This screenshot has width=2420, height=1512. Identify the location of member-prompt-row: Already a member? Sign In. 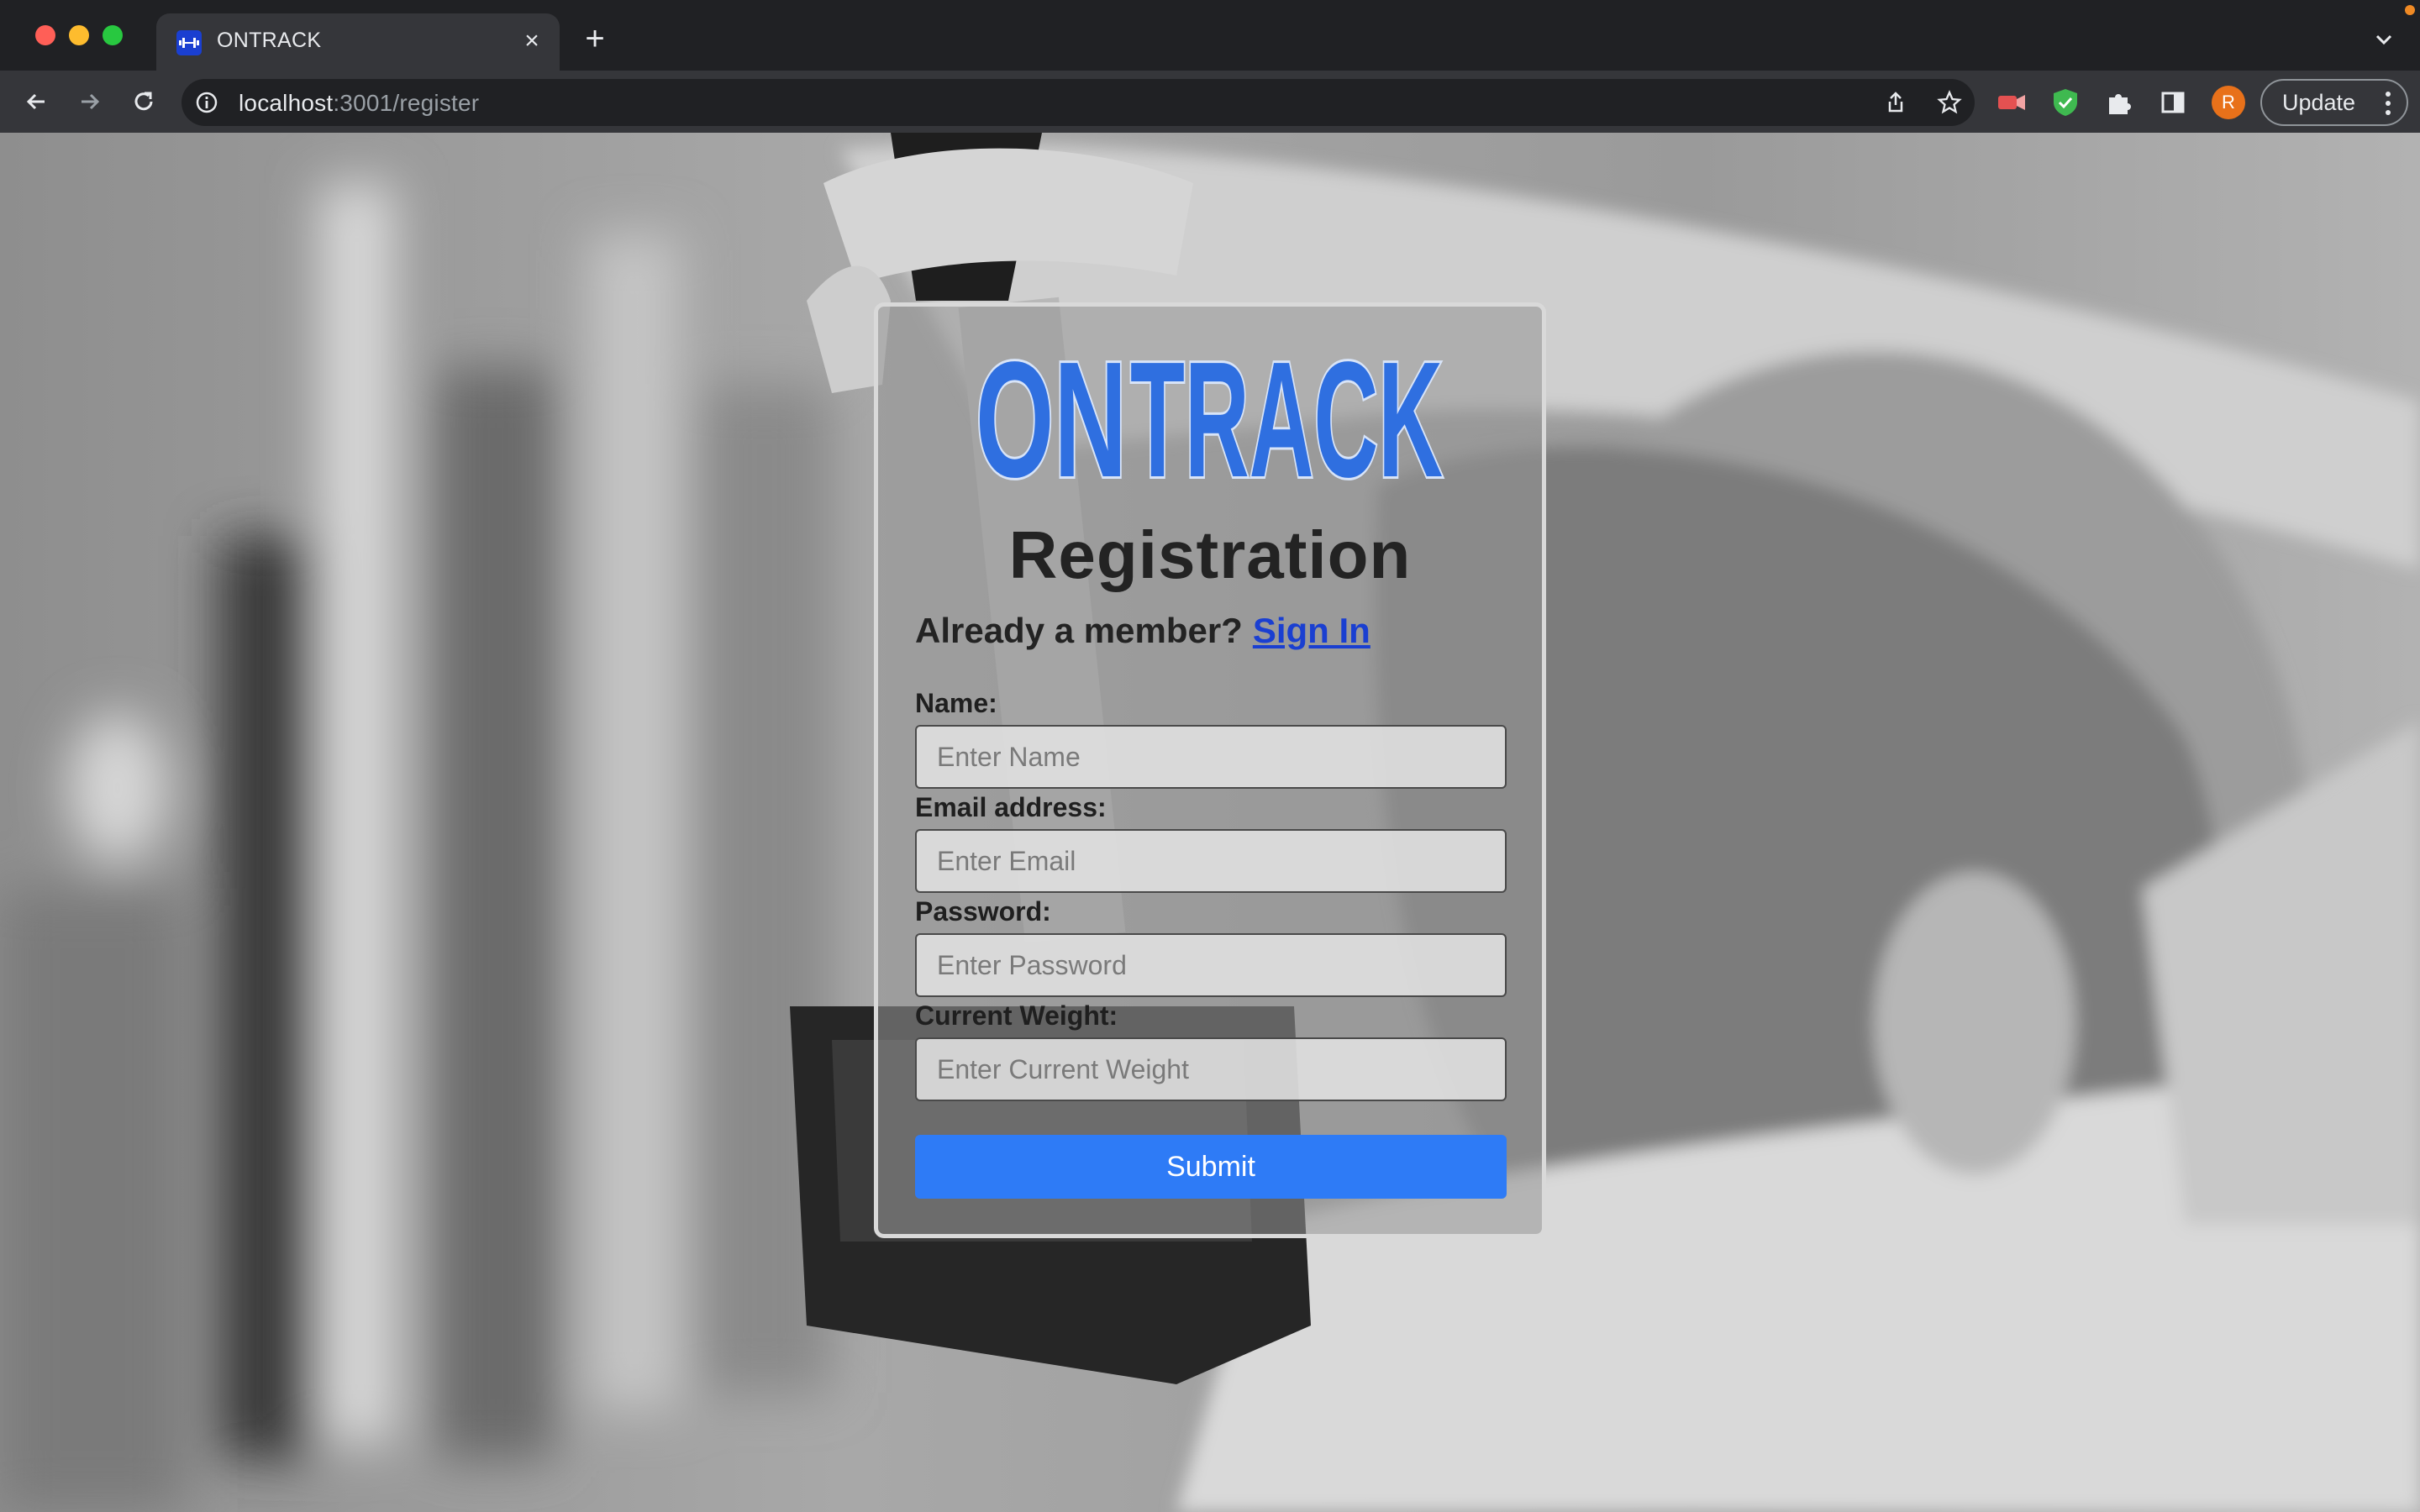
(1142, 631).